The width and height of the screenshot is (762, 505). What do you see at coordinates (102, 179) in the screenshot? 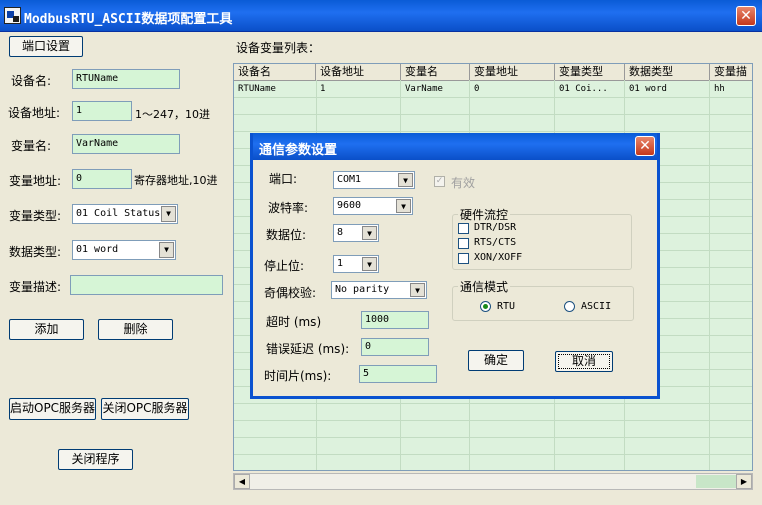
I see `var-address-field: 0` at bounding box center [102, 179].